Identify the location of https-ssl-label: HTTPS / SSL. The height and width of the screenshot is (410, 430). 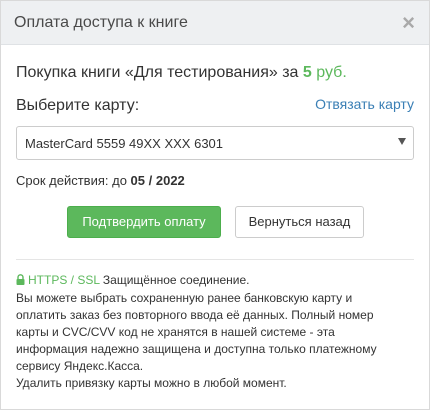
(64, 280).